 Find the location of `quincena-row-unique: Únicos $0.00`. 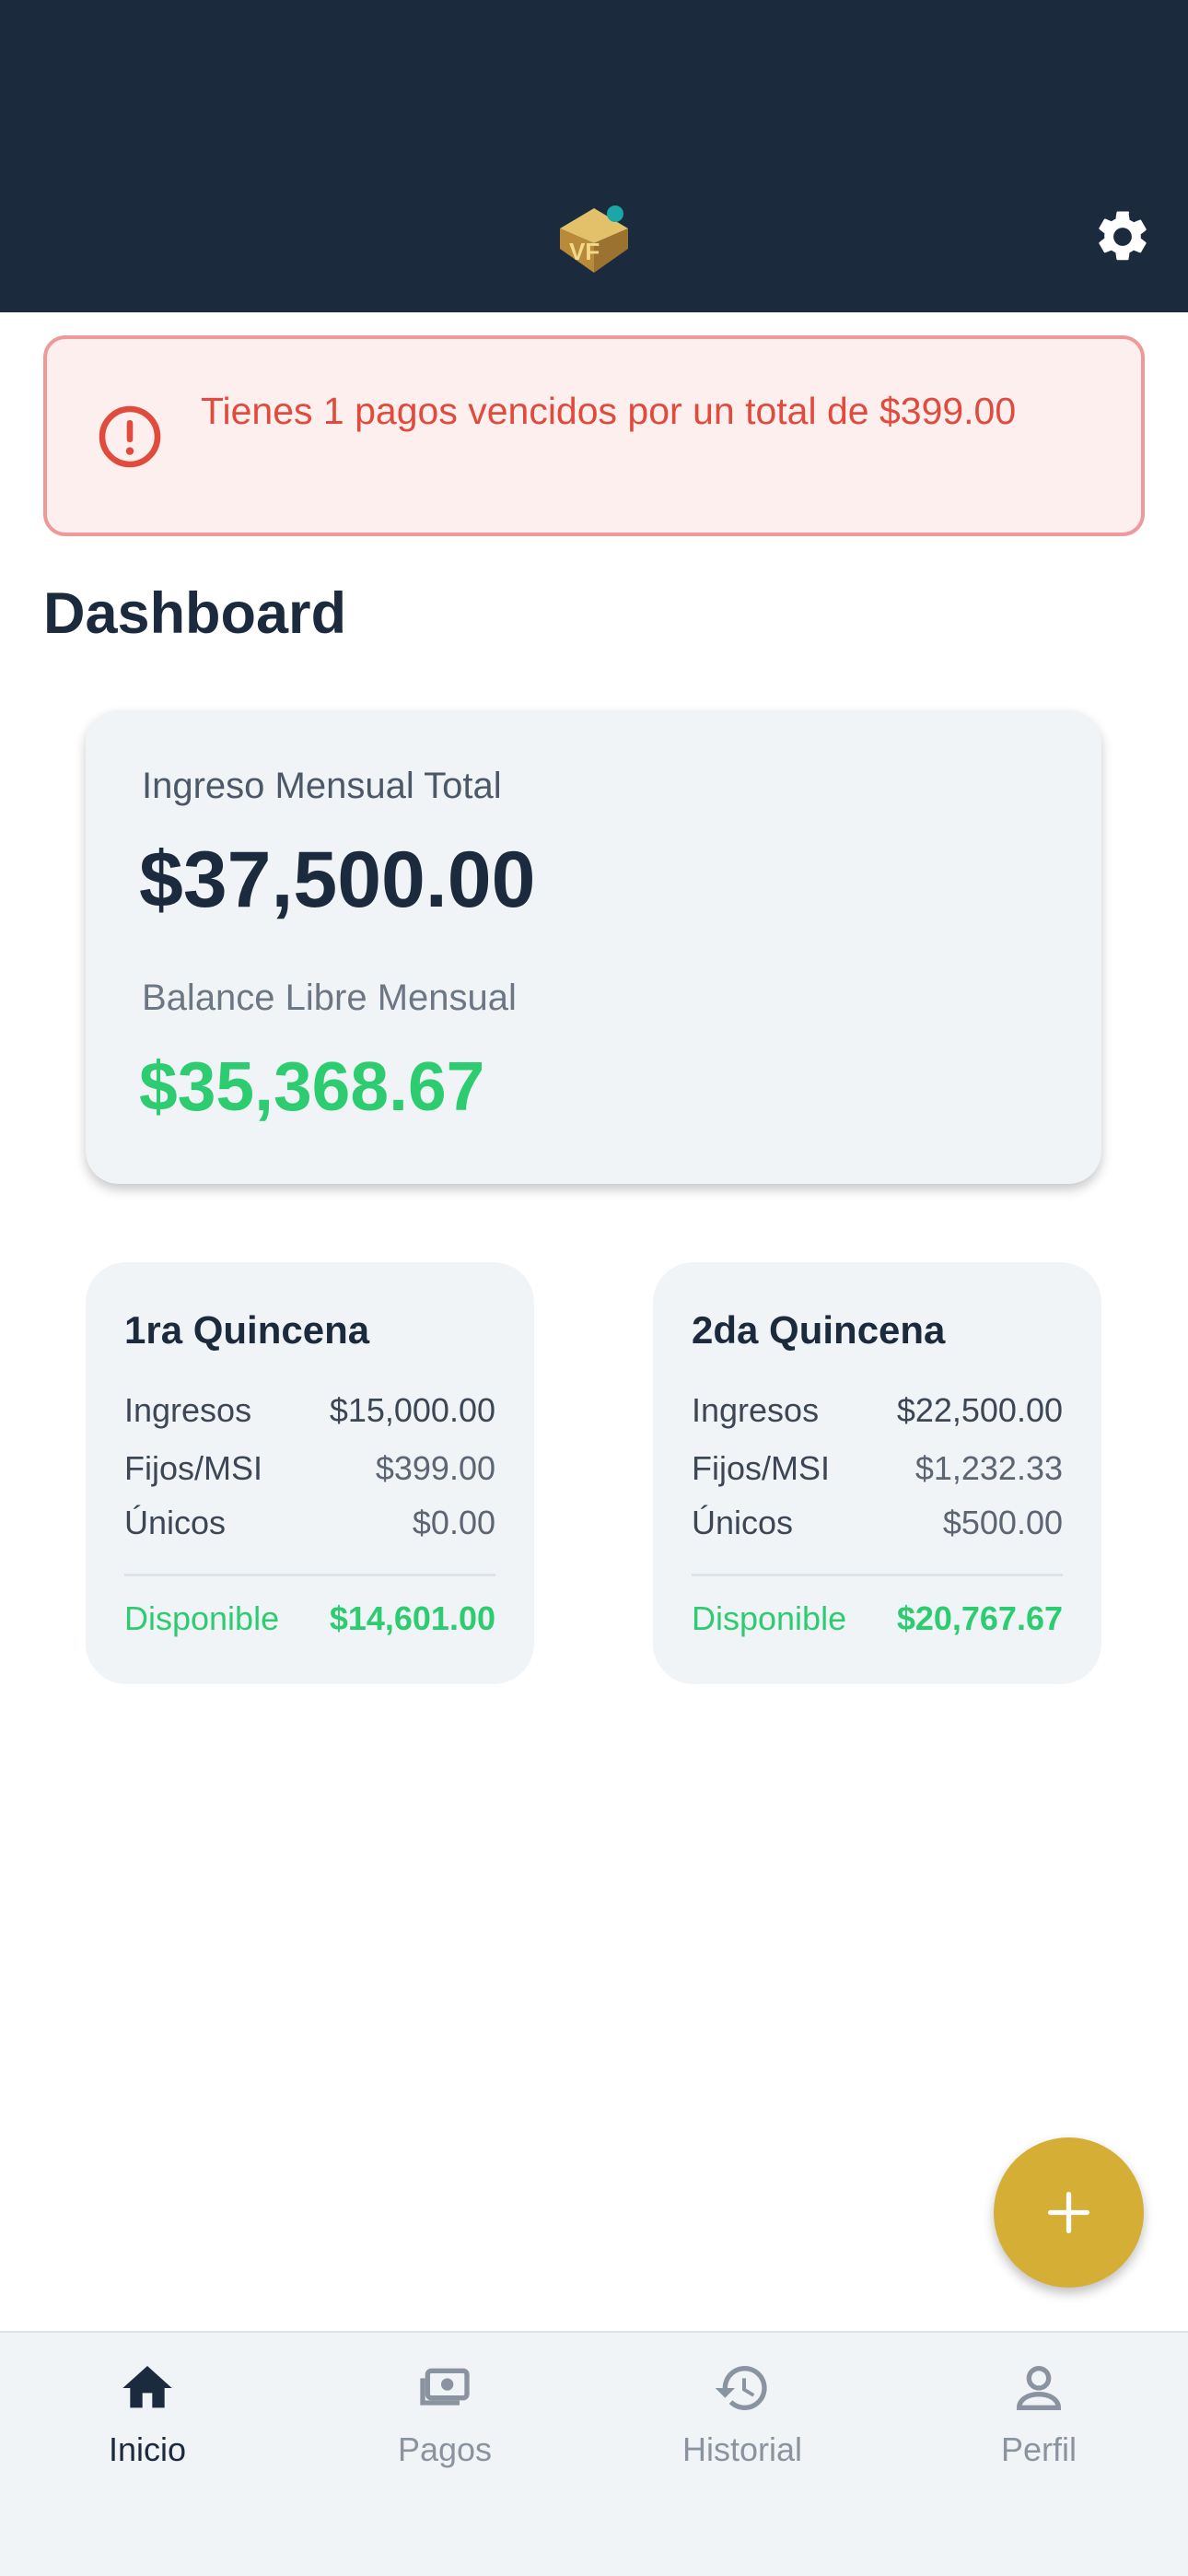

quincena-row-unique: Únicos $0.00 is located at coordinates (309, 1523).